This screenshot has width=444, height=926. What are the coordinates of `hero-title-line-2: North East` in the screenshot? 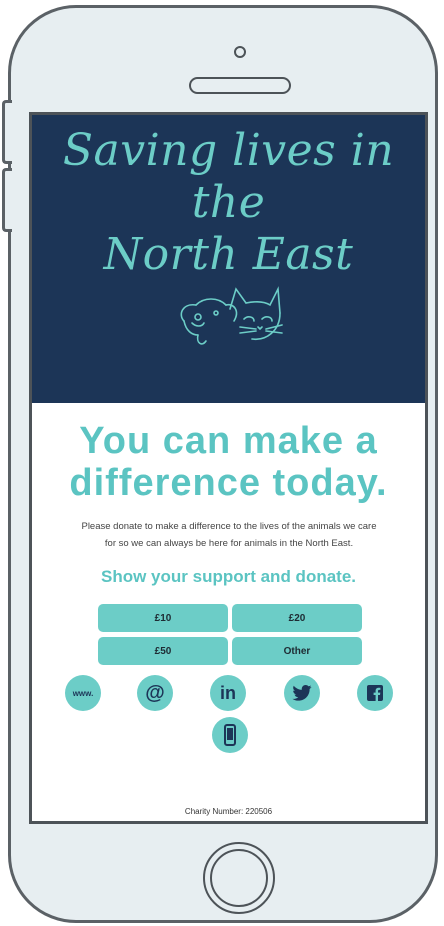 It's located at (228, 254).